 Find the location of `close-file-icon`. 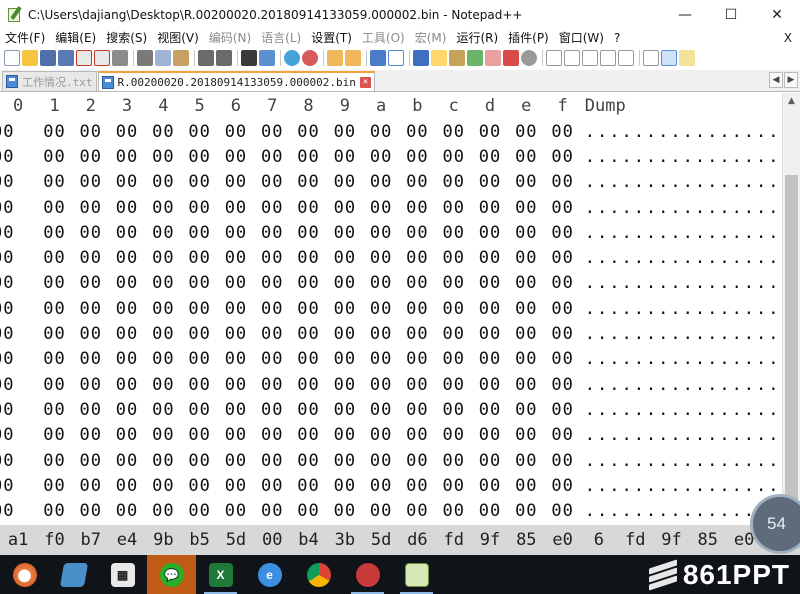

close-file-icon is located at coordinates (84, 58).